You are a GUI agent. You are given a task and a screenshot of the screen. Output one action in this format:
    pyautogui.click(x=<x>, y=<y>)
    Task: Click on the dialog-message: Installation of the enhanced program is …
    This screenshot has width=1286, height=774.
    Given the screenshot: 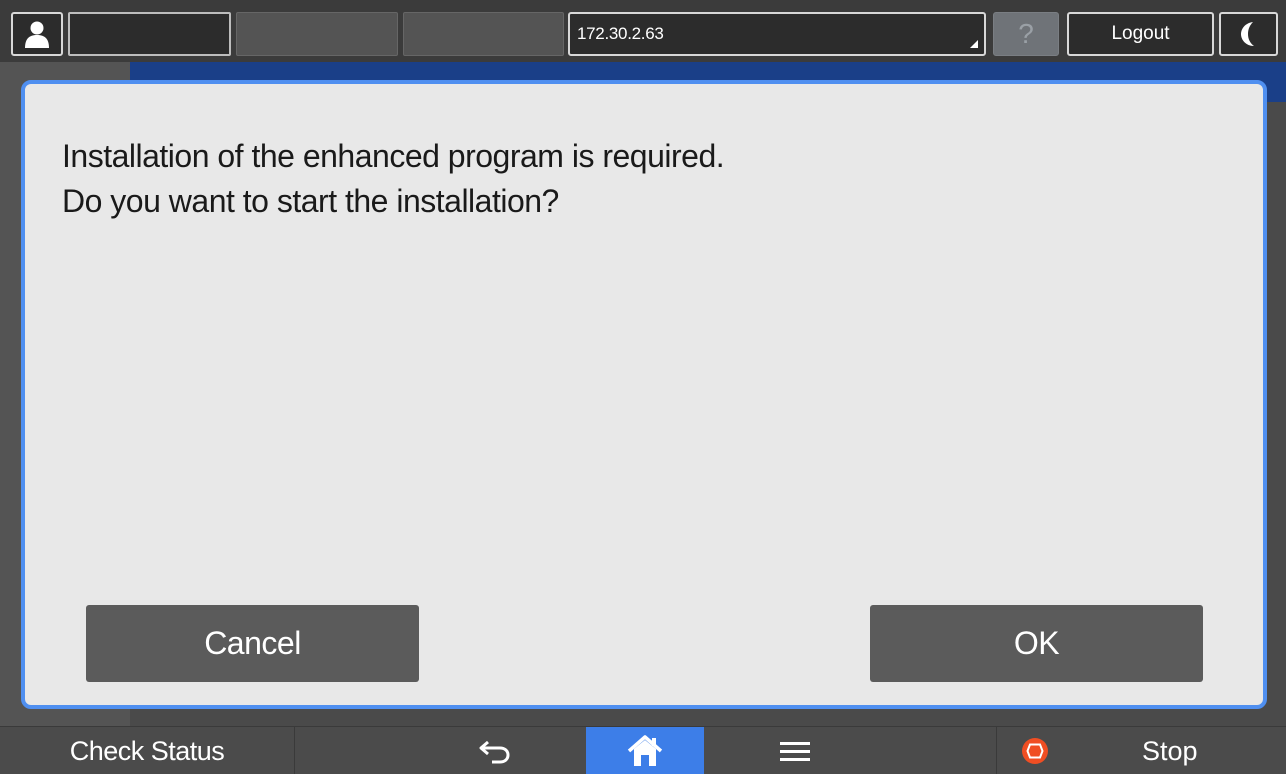 What is the action you would take?
    pyautogui.click(x=637, y=179)
    